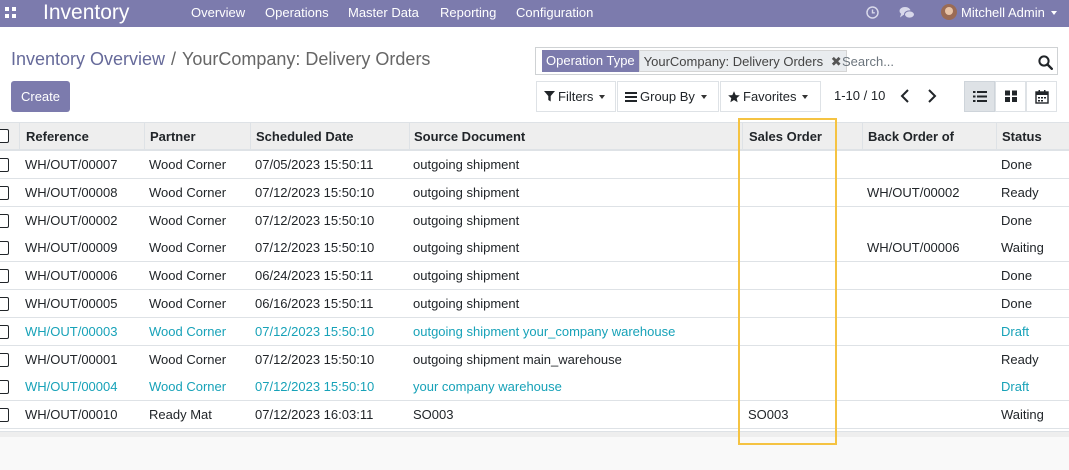 The width and height of the screenshot is (1069, 470). I want to click on cell-source-document: SO003, so click(433, 415).